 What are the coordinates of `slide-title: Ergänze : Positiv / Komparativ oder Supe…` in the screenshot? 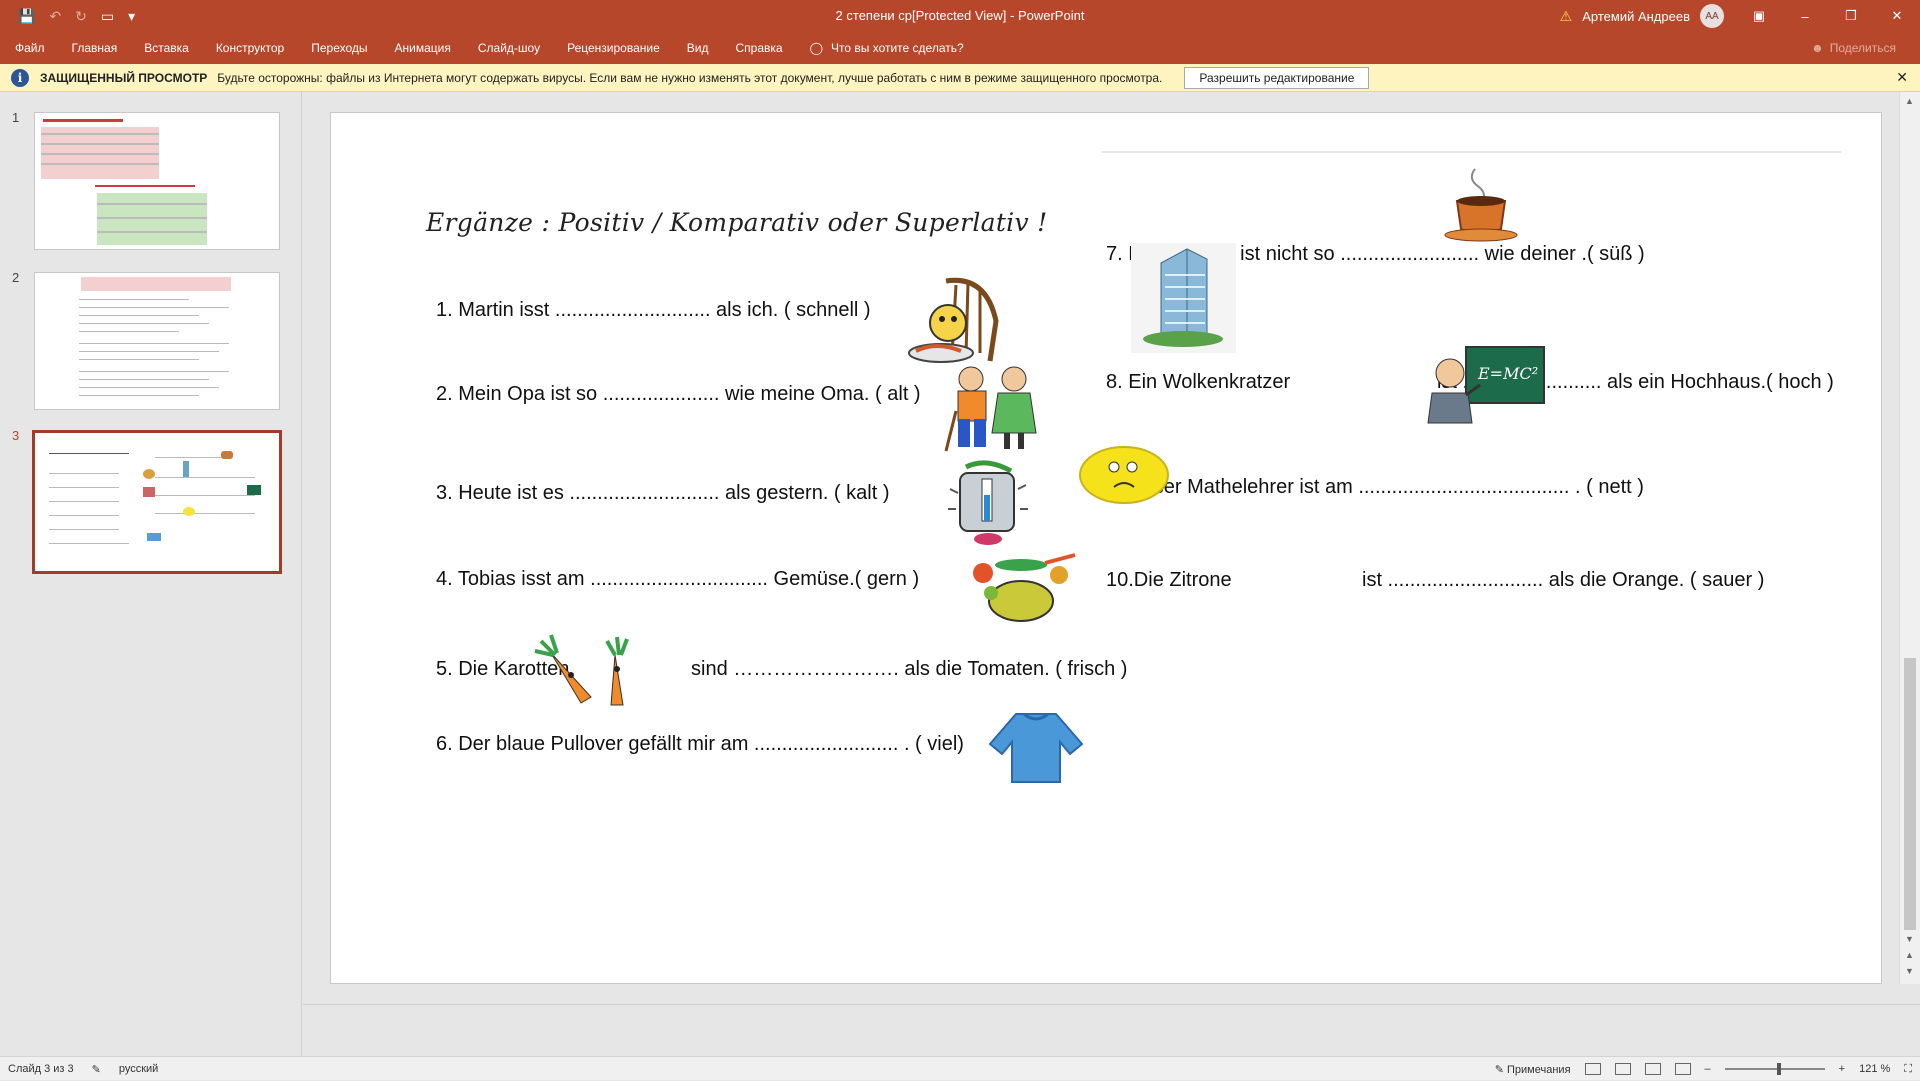 It's located at (737, 222).